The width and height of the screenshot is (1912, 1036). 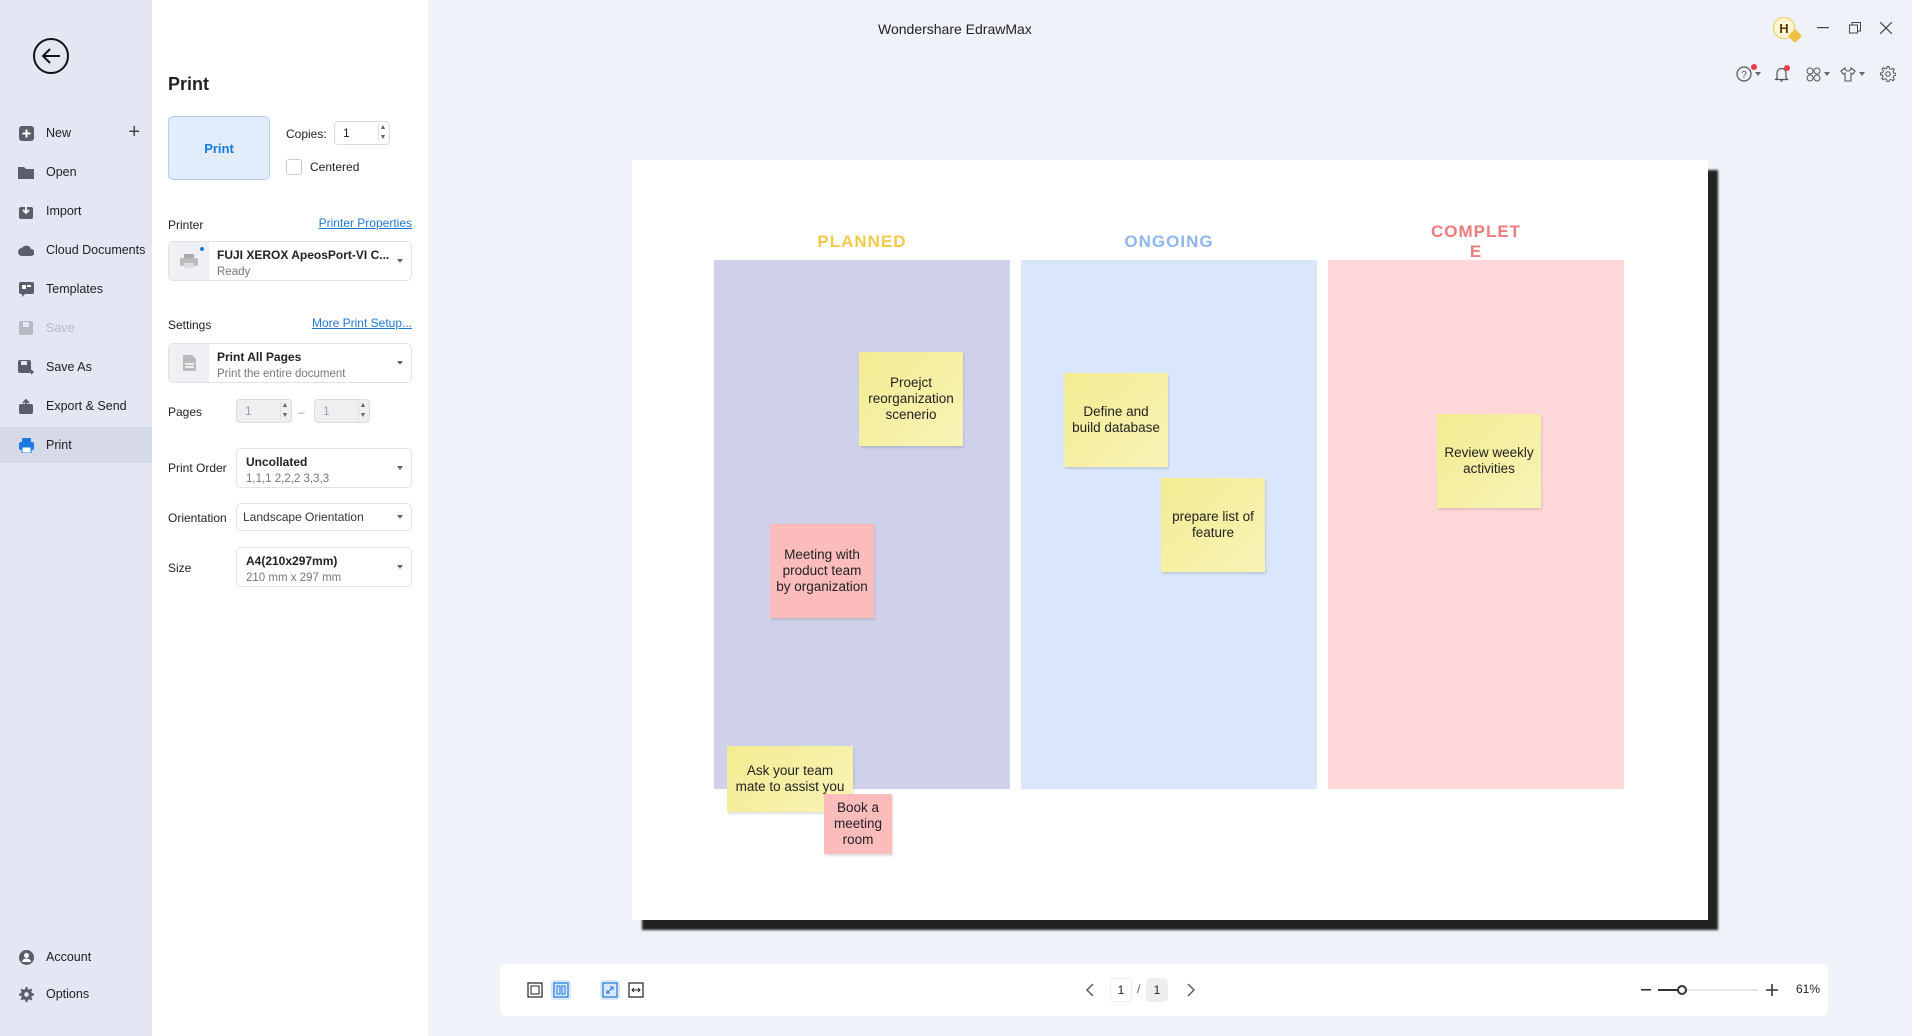 I want to click on note-text: prepare list of feature, so click(x=1213, y=524).